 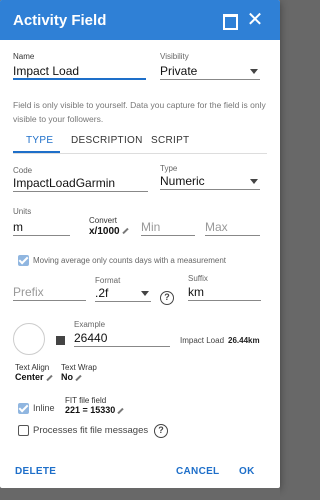 I want to click on example-input: 26440, so click(x=122, y=338).